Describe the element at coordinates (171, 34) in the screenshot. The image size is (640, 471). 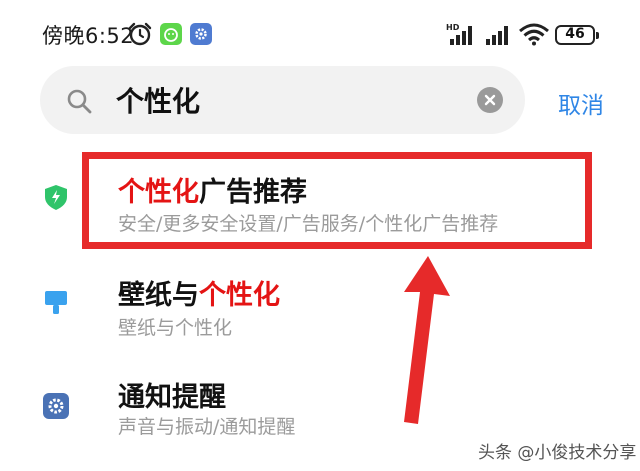
I see `app-notification-icon` at that location.